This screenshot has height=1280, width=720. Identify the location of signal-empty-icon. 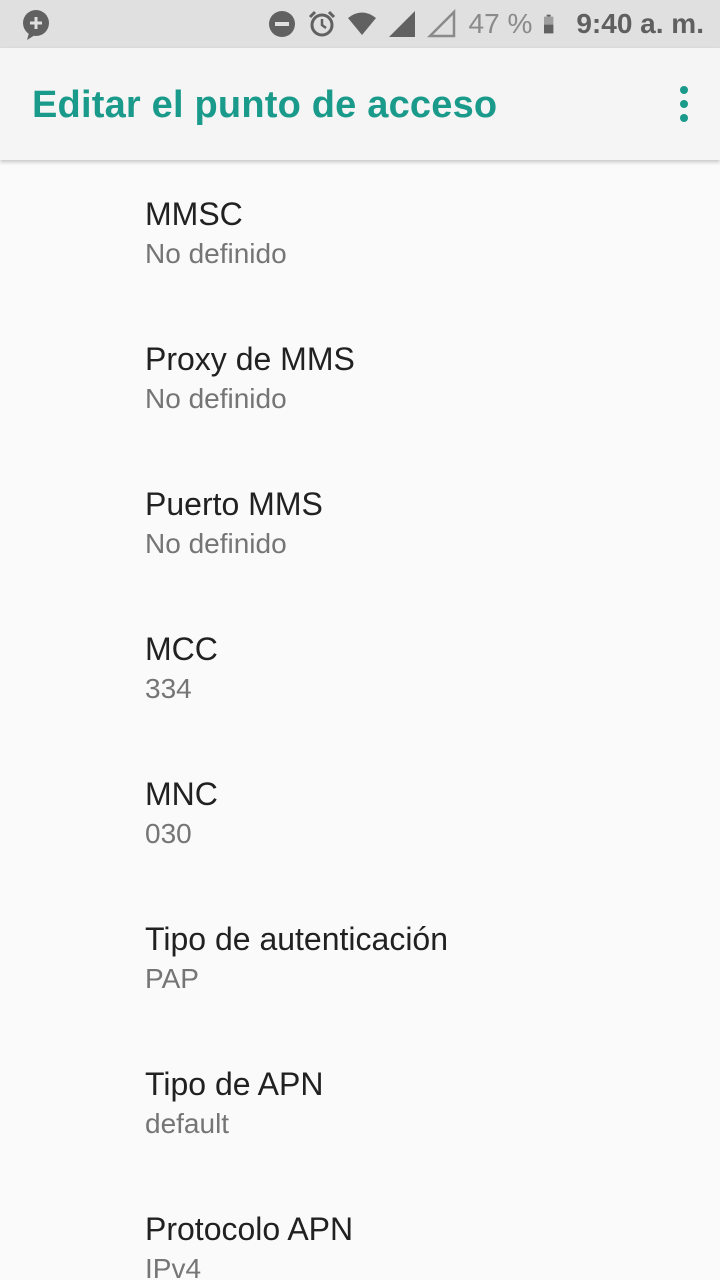
(440, 23).